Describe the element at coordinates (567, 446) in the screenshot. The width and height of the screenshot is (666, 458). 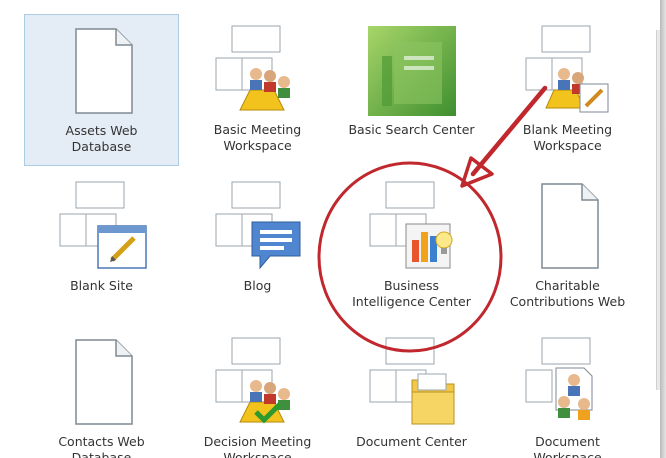
I see `template-label: Document Workspace` at that location.